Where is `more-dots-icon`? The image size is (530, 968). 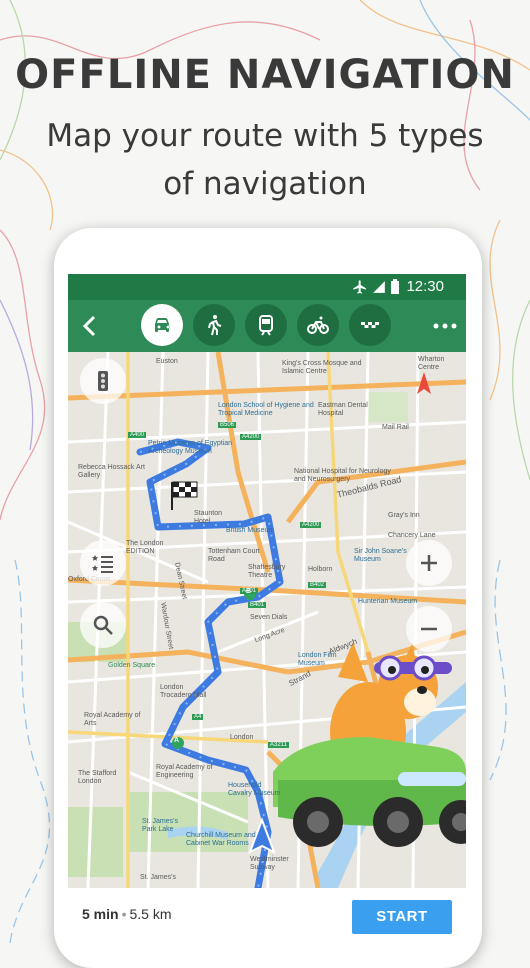 more-dots-icon is located at coordinates (445, 326).